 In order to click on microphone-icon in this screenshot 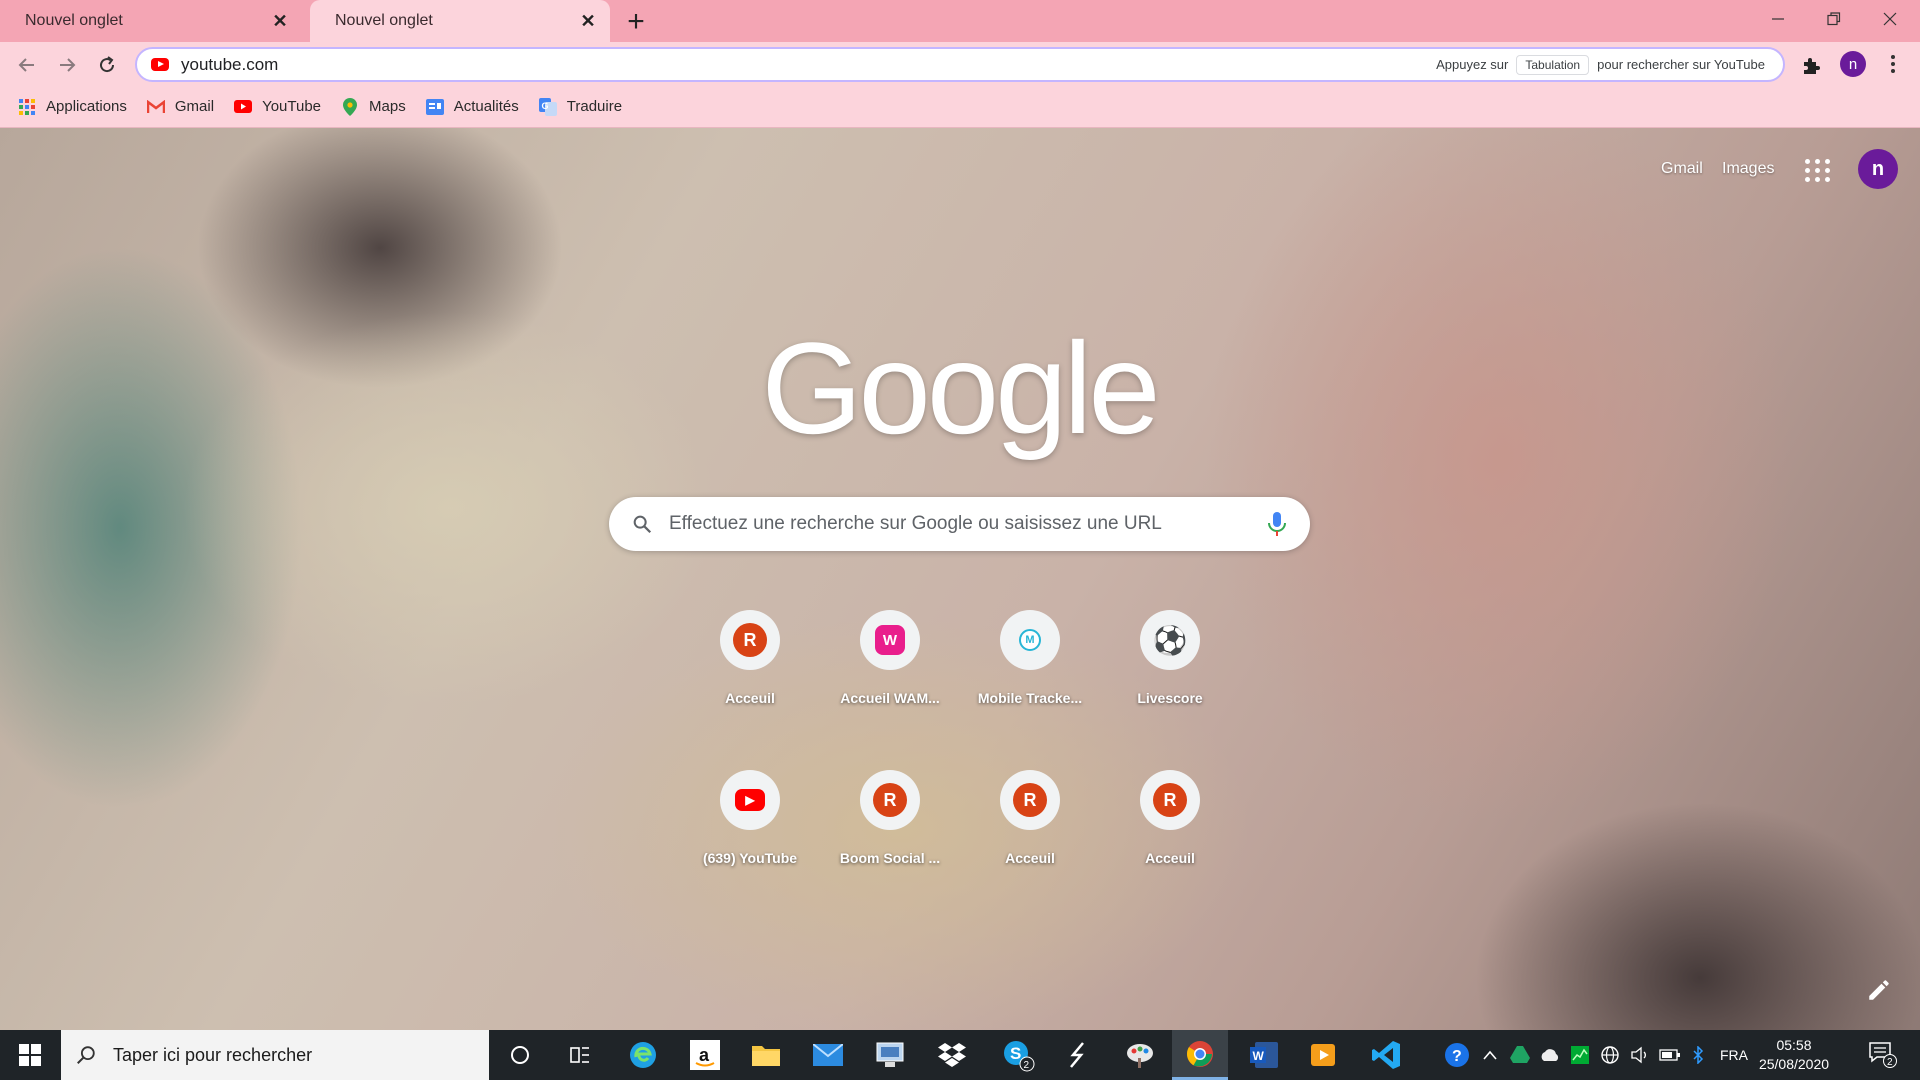, I will do `click(1277, 524)`.